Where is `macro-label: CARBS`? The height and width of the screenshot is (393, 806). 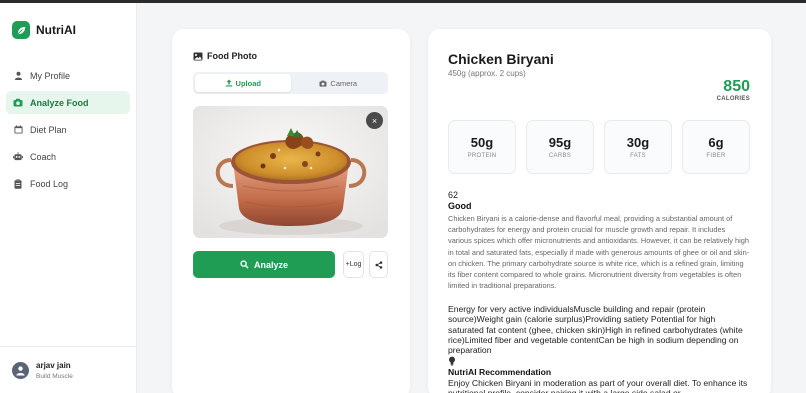 macro-label: CARBS is located at coordinates (560, 156).